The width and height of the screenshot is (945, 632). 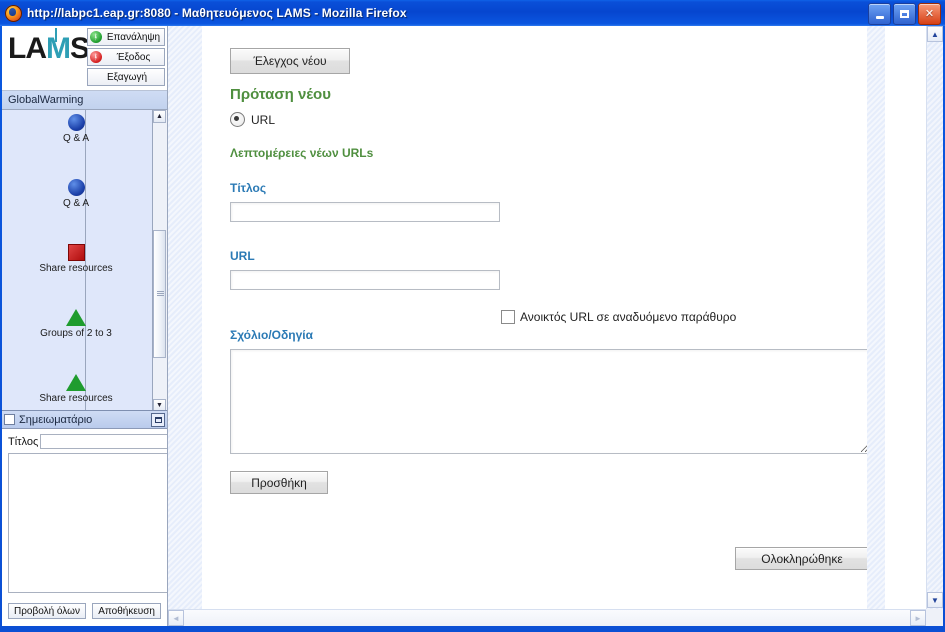 I want to click on scroll-down-icon: ▼, so click(x=935, y=600).